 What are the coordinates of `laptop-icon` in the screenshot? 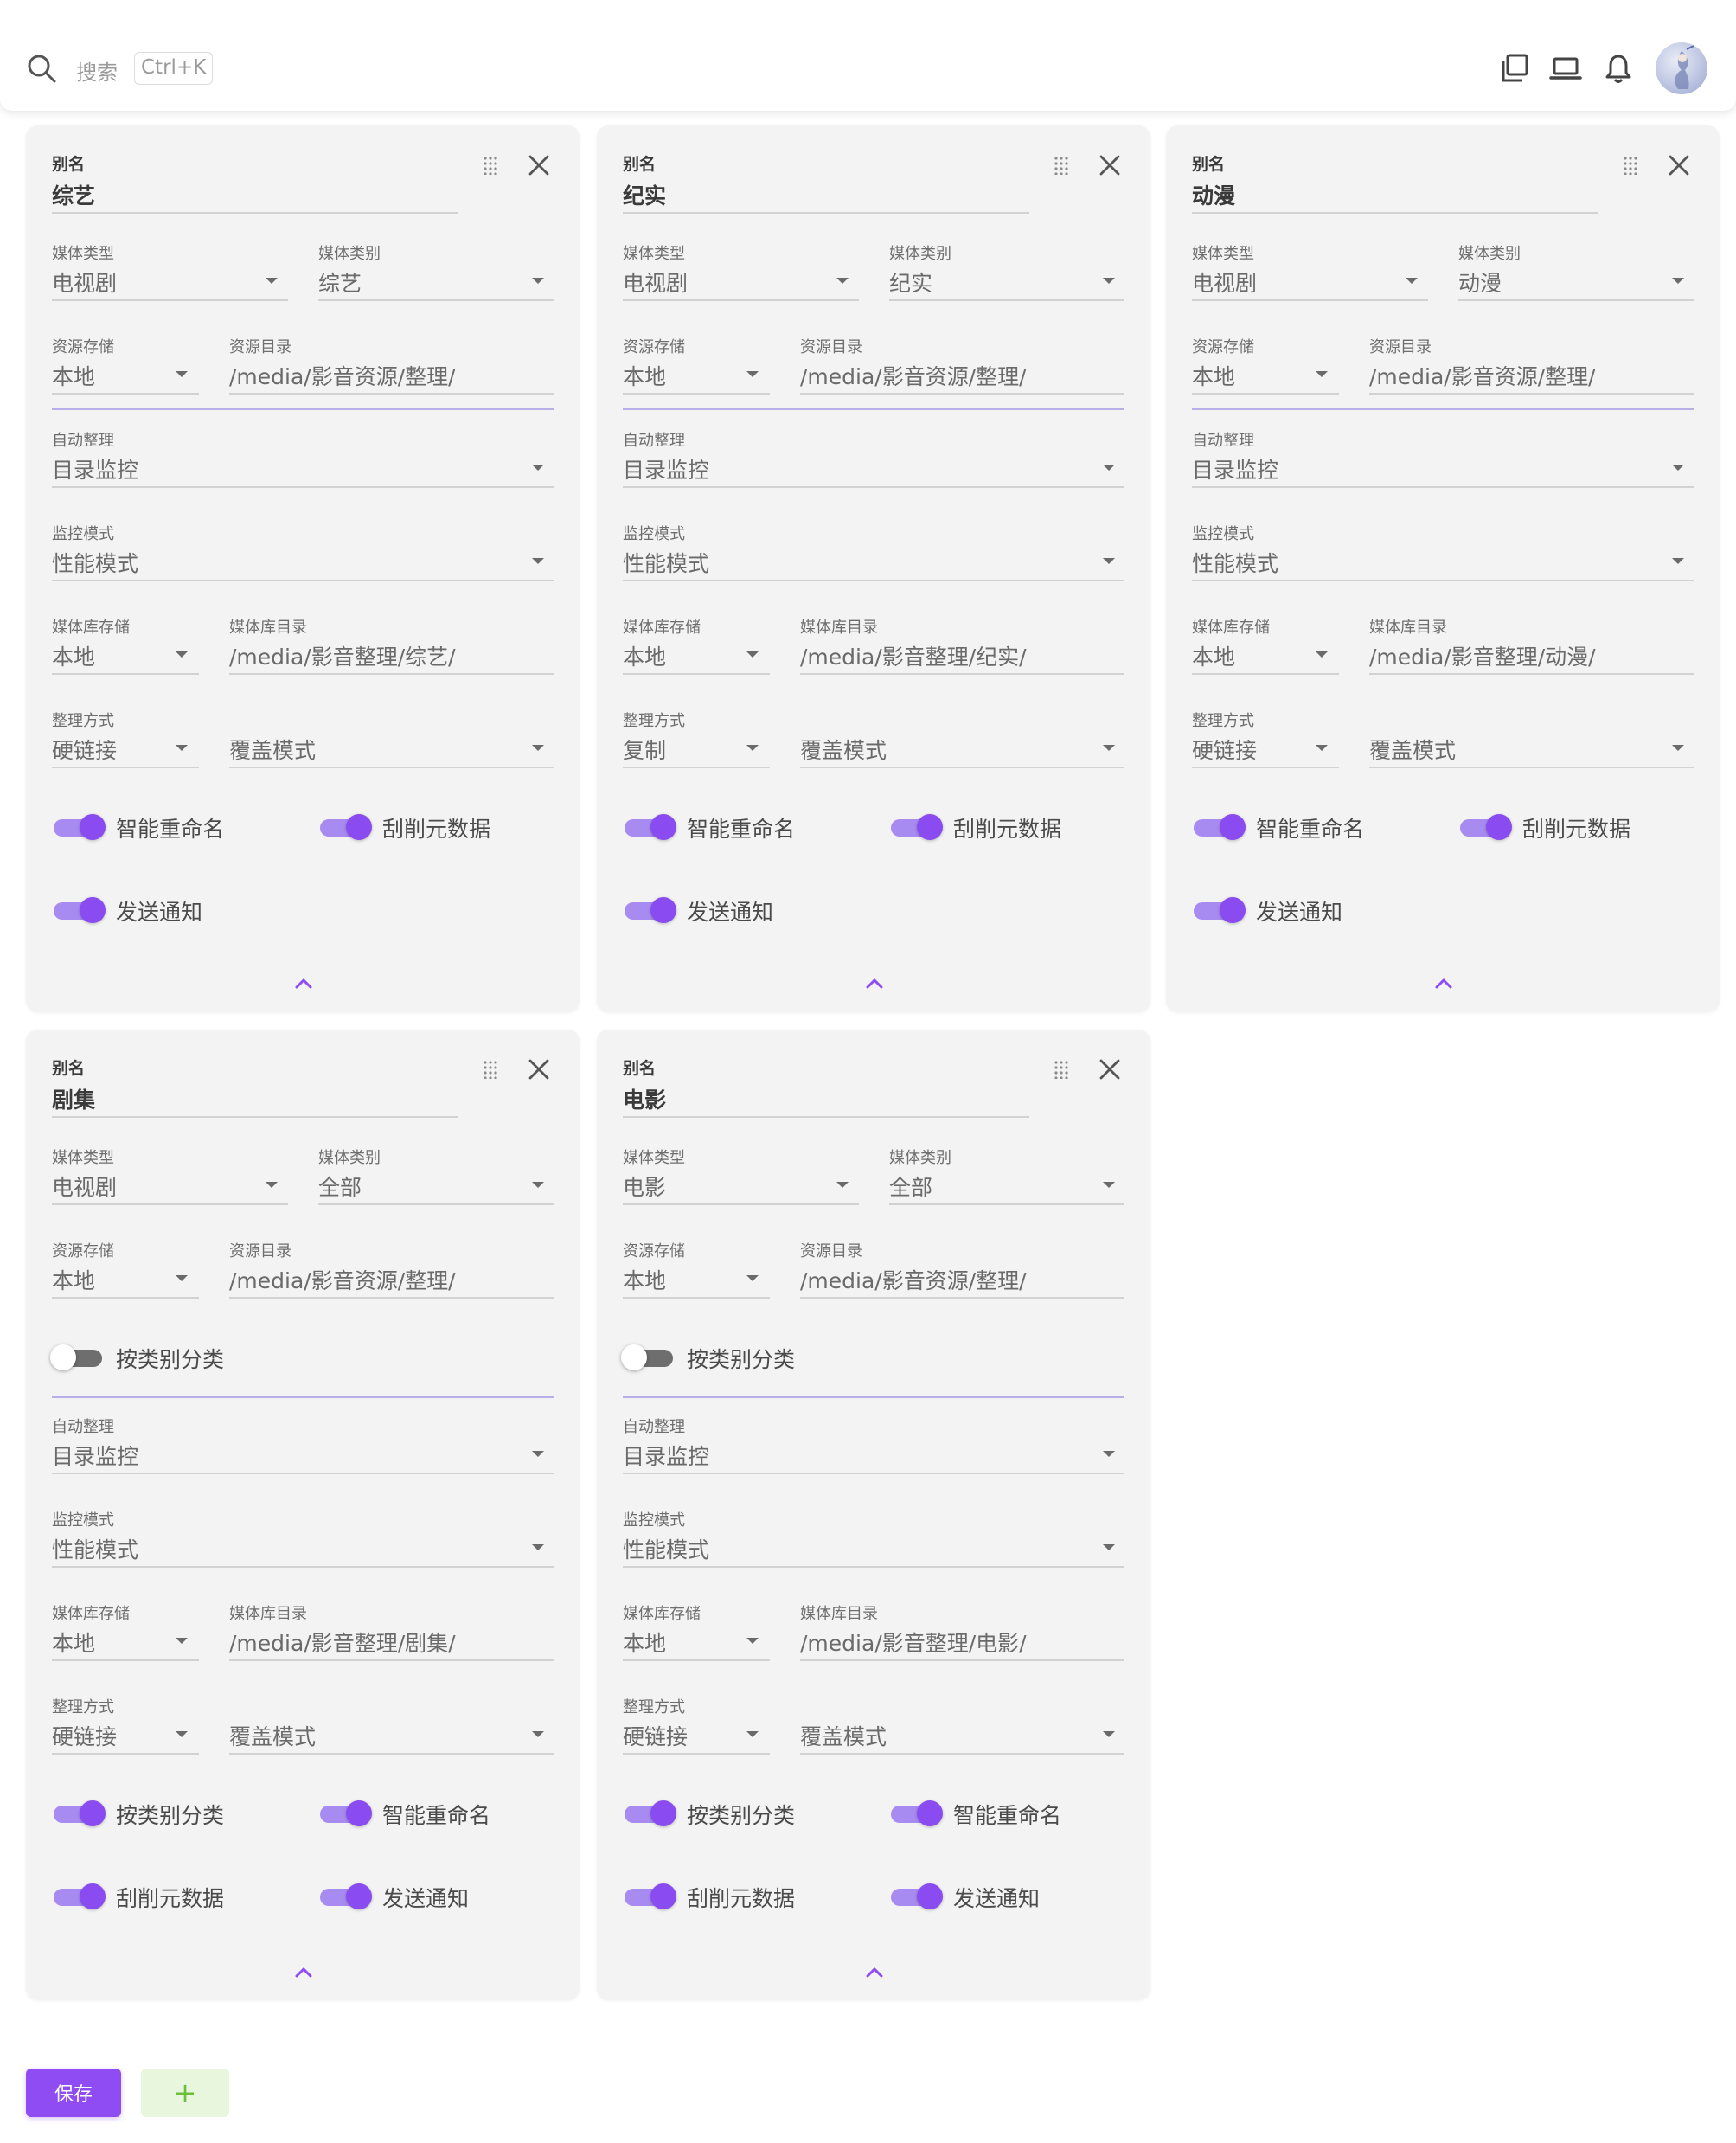 It's located at (1566, 68).